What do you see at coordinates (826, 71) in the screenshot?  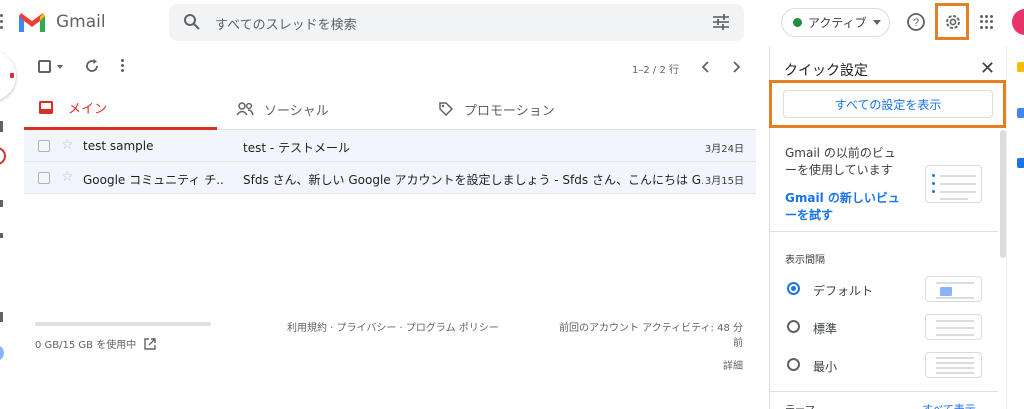 I see `quick-settings-title: クイック設定` at bounding box center [826, 71].